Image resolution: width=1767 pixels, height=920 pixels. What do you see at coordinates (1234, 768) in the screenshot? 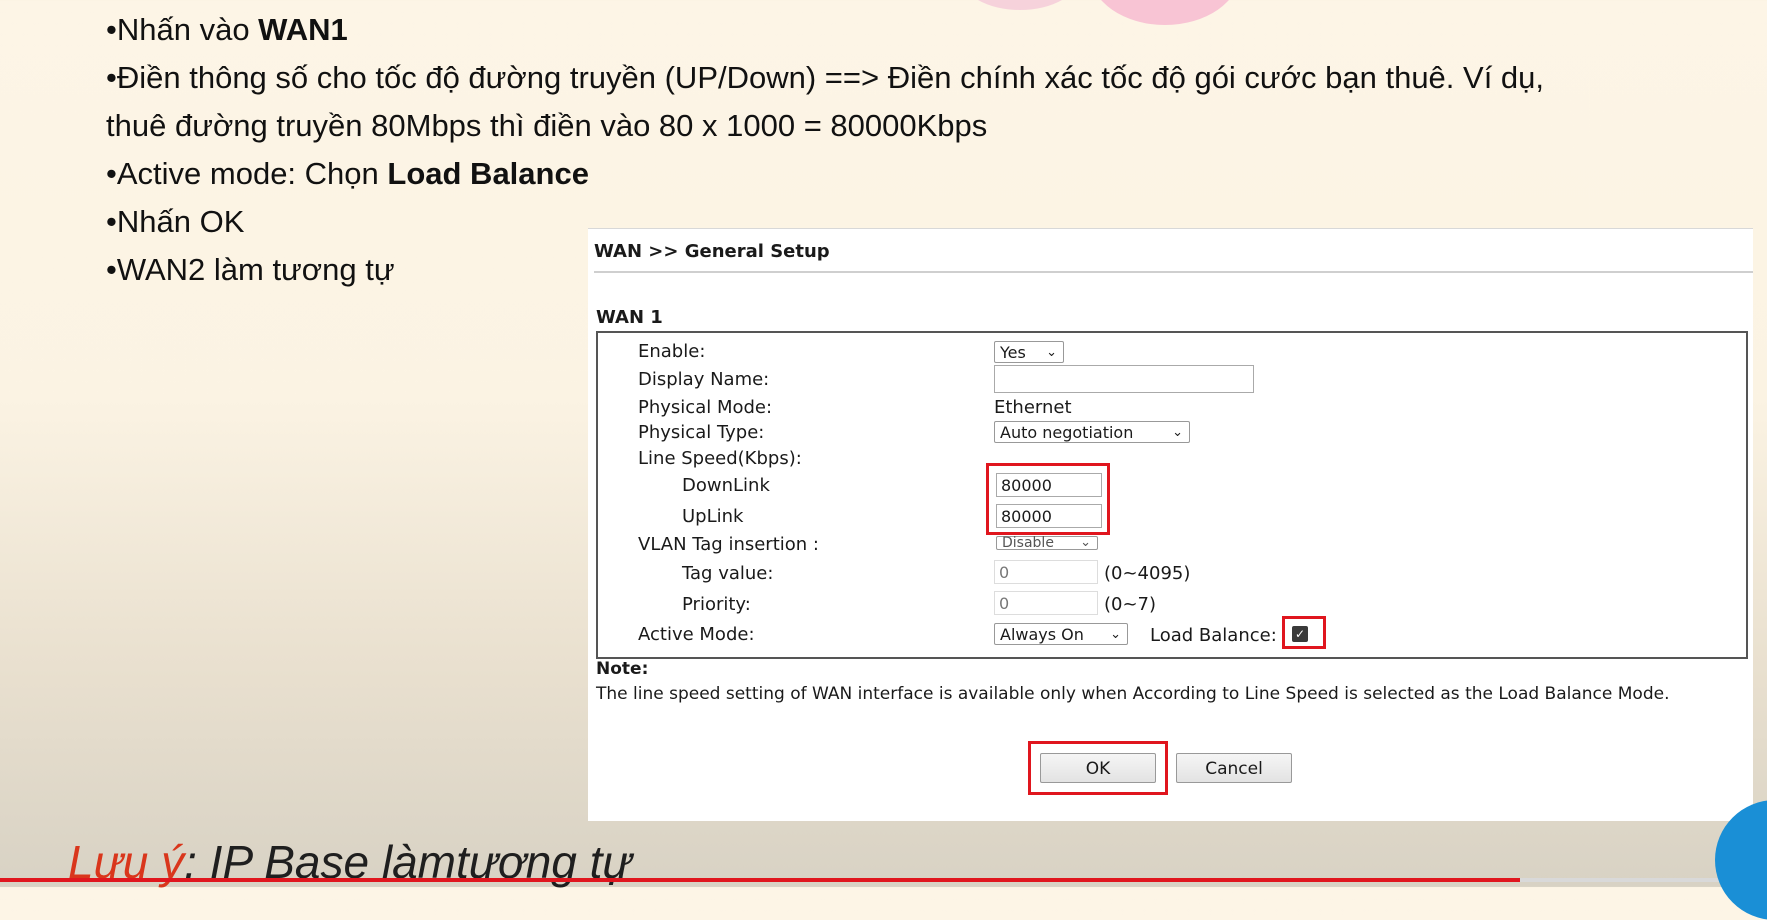
I see `cancel-button: Cancel` at bounding box center [1234, 768].